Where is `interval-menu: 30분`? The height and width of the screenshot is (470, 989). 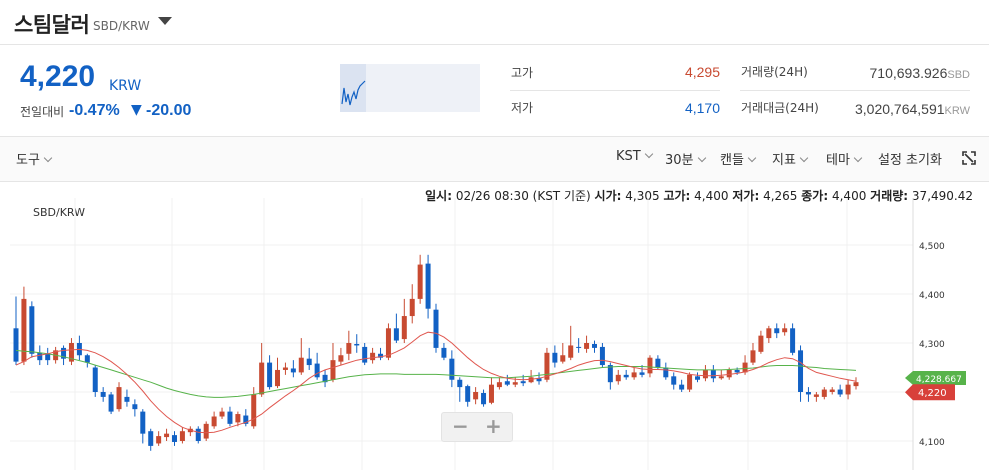
interval-menu: 30분 is located at coordinates (685, 158).